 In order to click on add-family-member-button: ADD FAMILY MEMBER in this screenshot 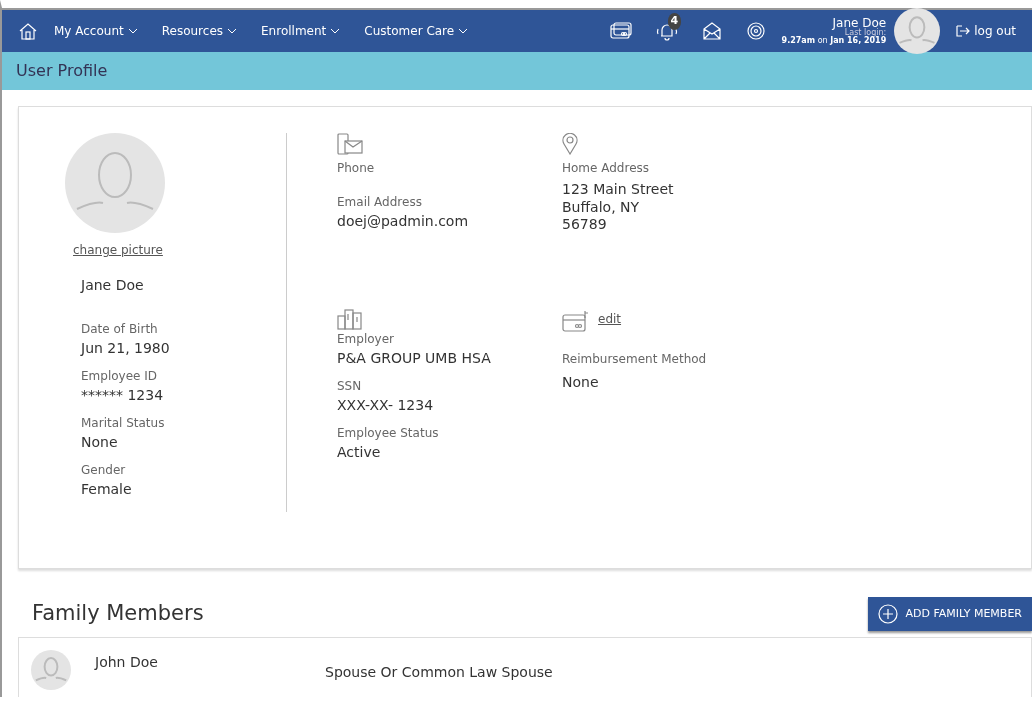, I will do `click(949, 614)`.